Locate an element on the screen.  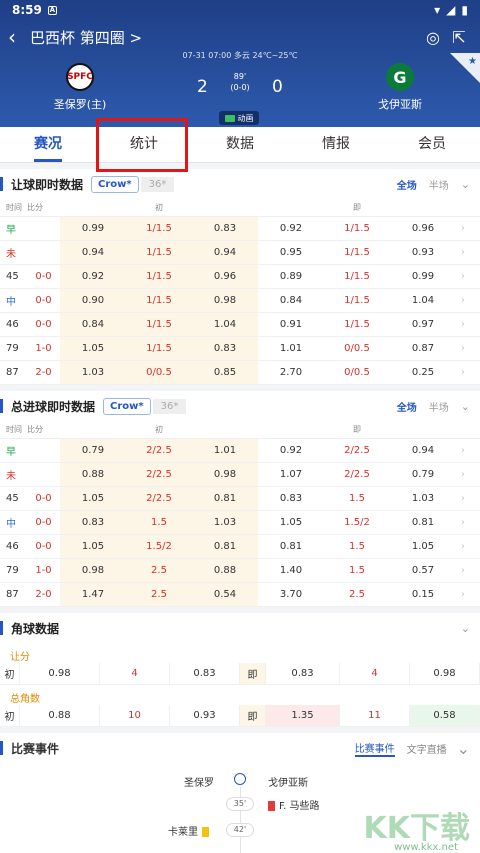
odds-cell: 0.97 is located at coordinates (423, 324).